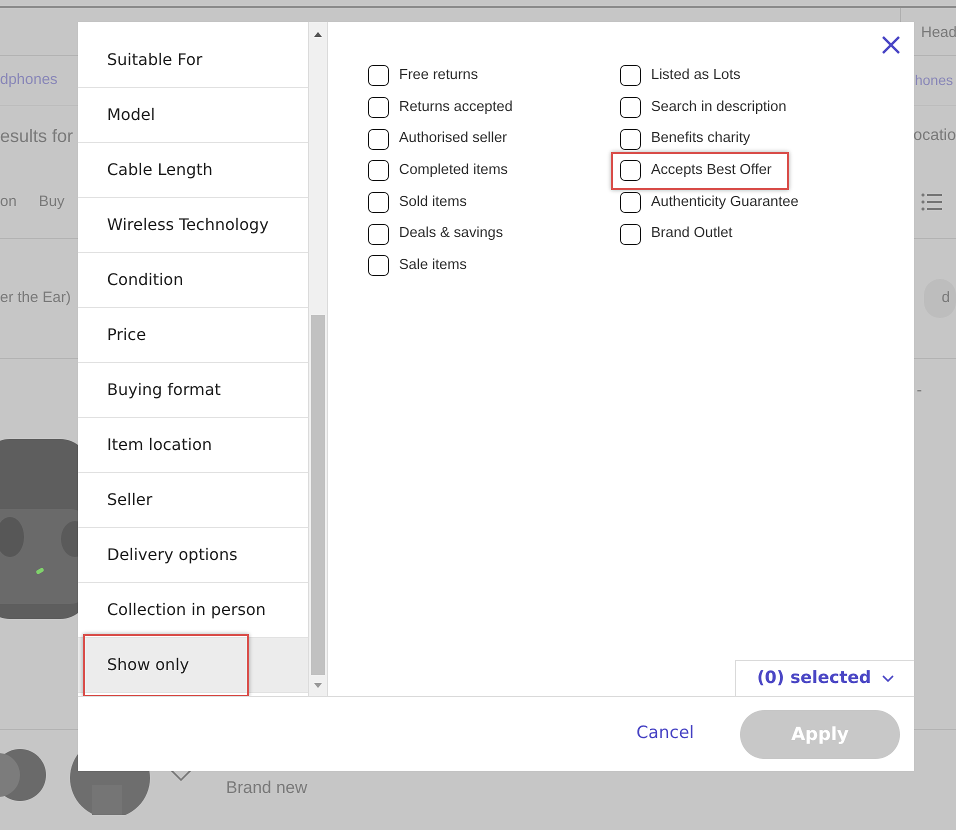  Describe the element at coordinates (37, 136) in the screenshot. I see `results-heading: esults for` at that location.